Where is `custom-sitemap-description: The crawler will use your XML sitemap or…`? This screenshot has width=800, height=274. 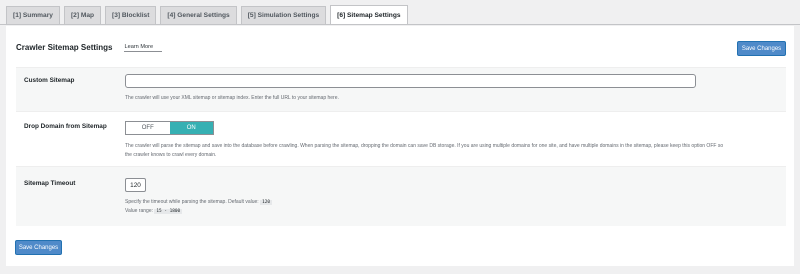
custom-sitemap-description: The crawler will use your XML sitemap or… is located at coordinates (232, 98).